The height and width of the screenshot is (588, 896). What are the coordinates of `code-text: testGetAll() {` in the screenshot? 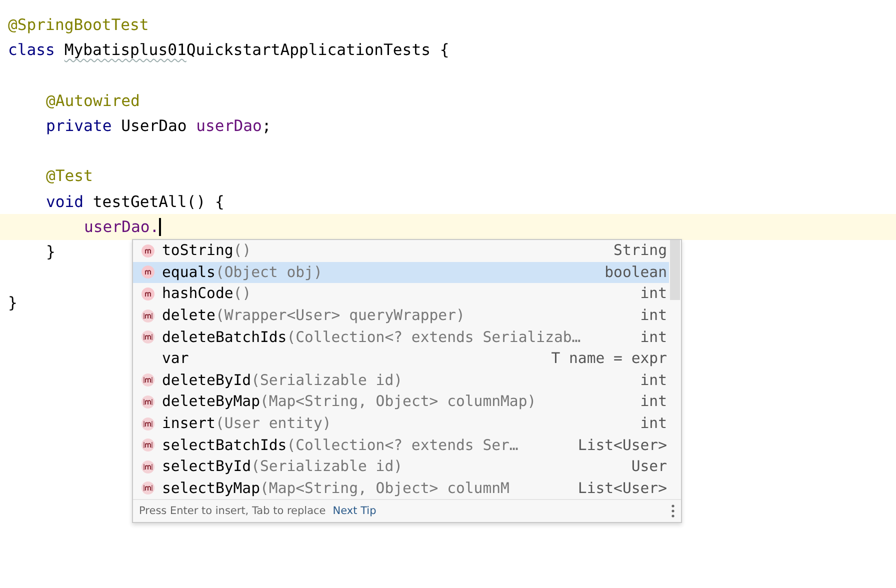 It's located at (158, 201).